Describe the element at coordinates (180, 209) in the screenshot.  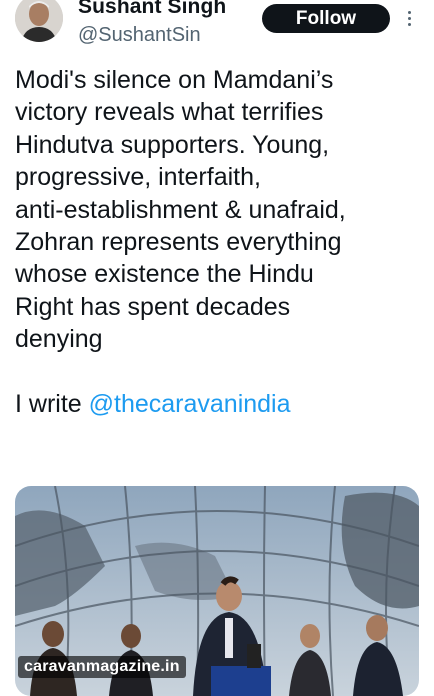
I see `tweet-text-line: anti-establishment & unafraid,` at that location.